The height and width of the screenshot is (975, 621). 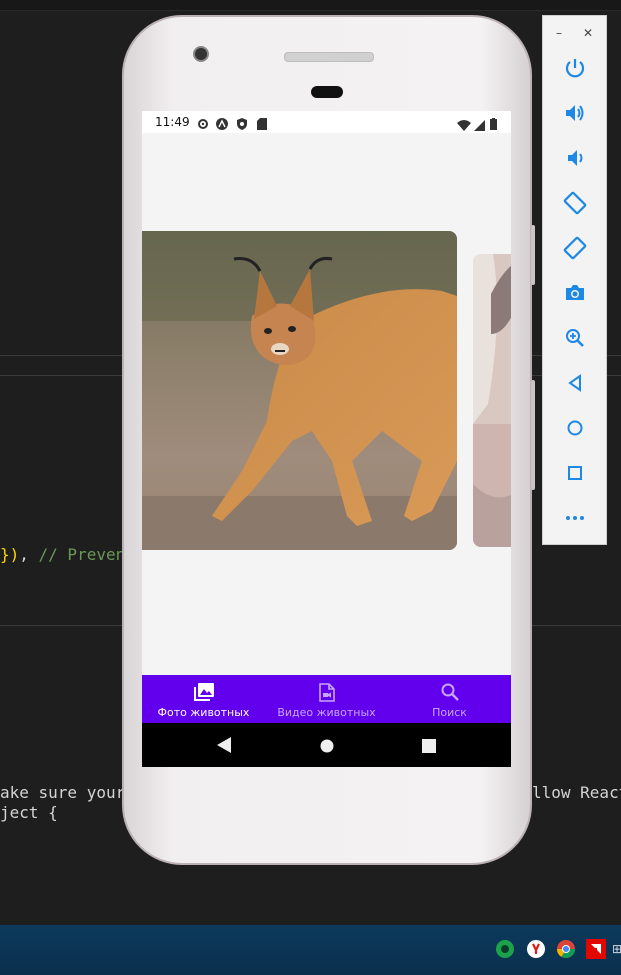 I want to click on power-side-button, so click(x=533, y=255).